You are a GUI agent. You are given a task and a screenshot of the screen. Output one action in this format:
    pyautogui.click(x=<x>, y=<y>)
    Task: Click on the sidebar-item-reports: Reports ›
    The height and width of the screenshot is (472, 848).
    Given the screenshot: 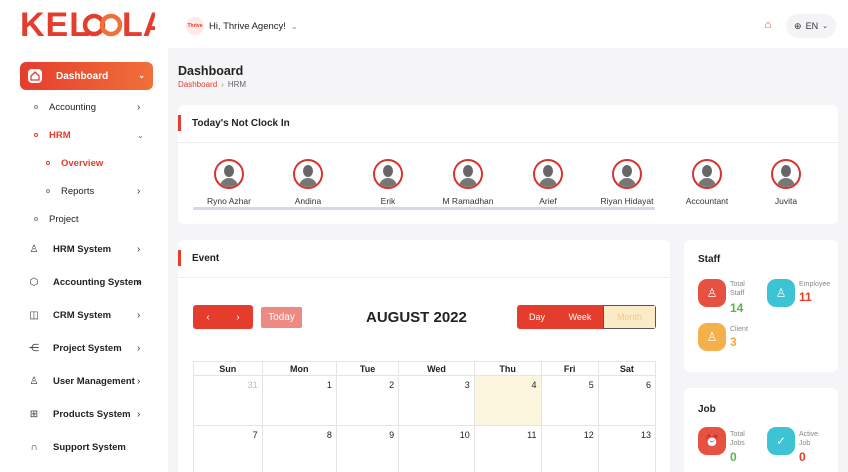 What is the action you would take?
    pyautogui.click(x=84, y=191)
    